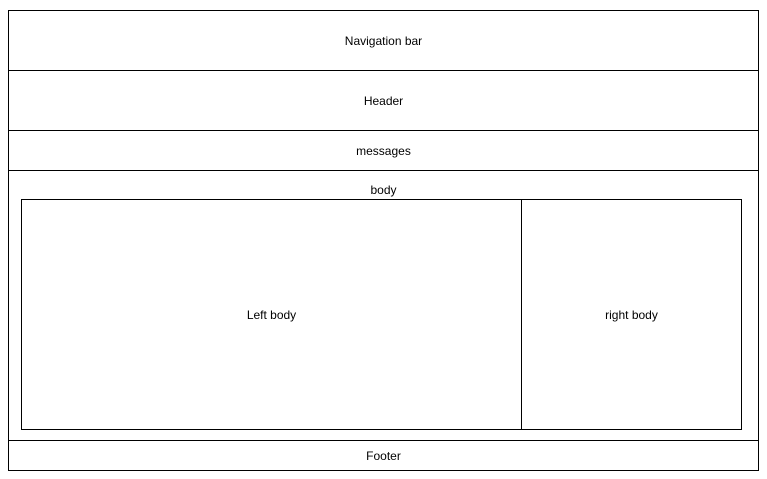  I want to click on left-body-label: Left body, so click(271, 314).